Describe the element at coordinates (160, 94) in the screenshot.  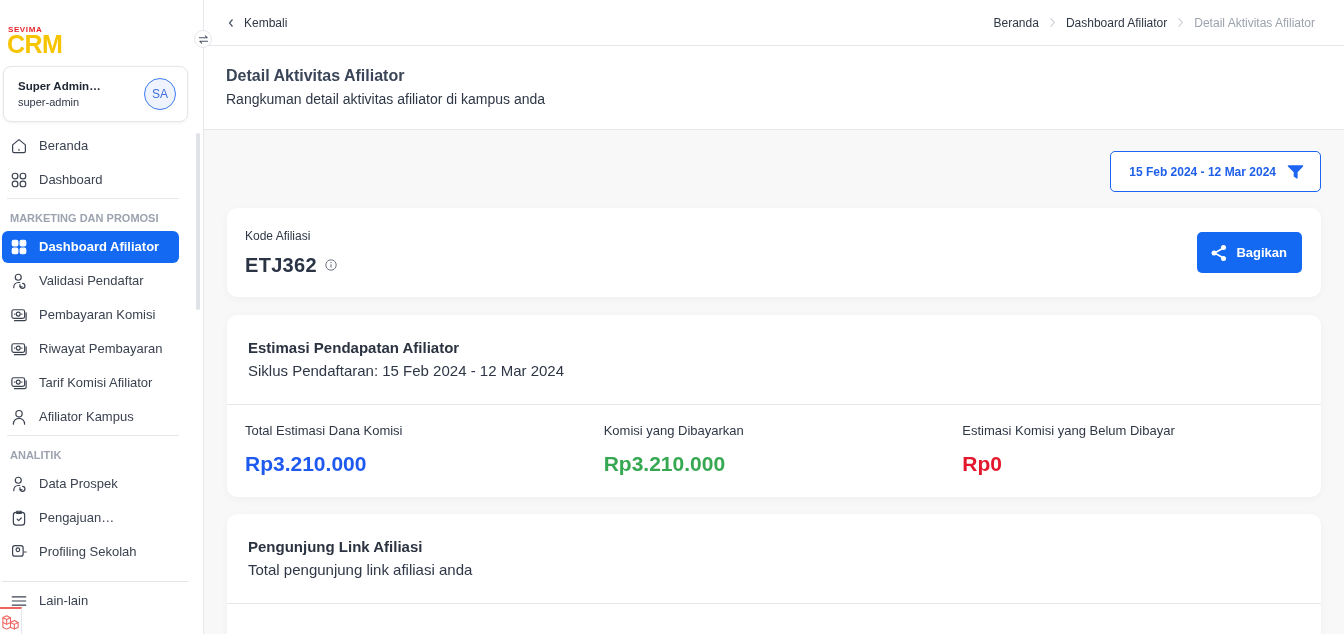
I see `avatar: SA` at that location.